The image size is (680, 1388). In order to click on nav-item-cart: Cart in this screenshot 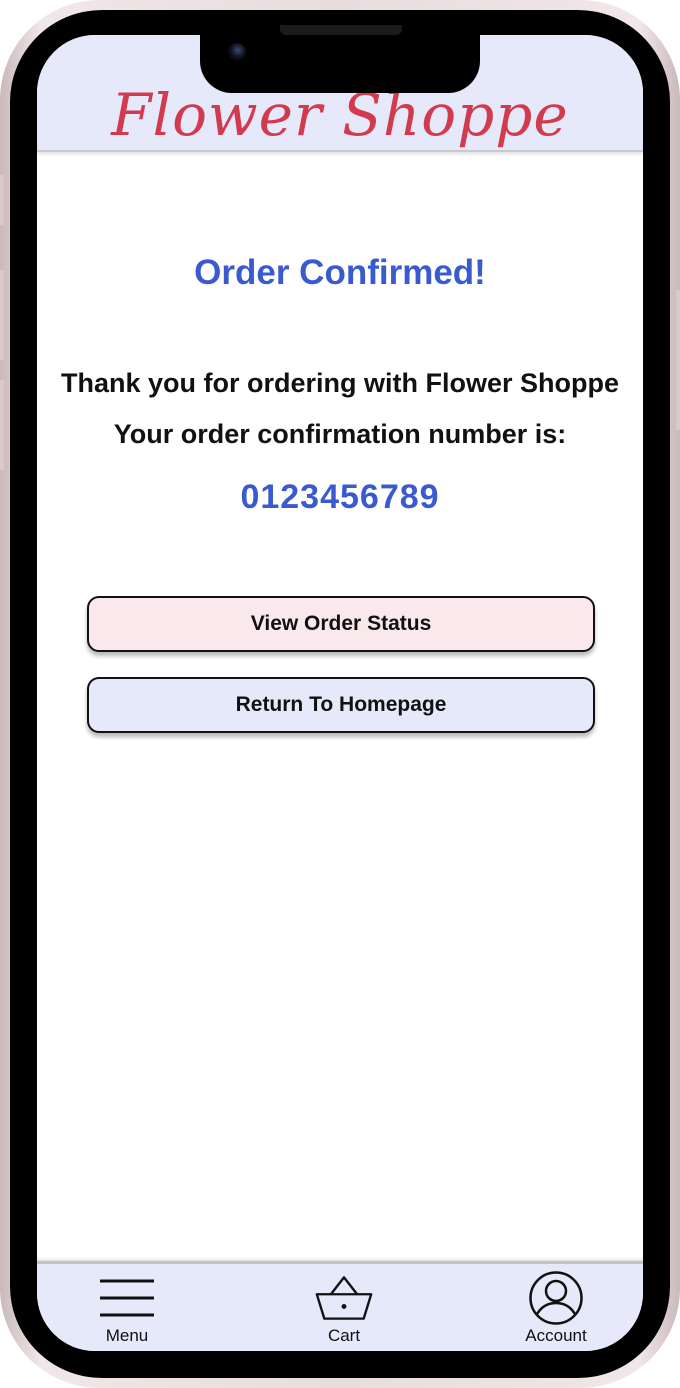, I will do `click(344, 1307)`.